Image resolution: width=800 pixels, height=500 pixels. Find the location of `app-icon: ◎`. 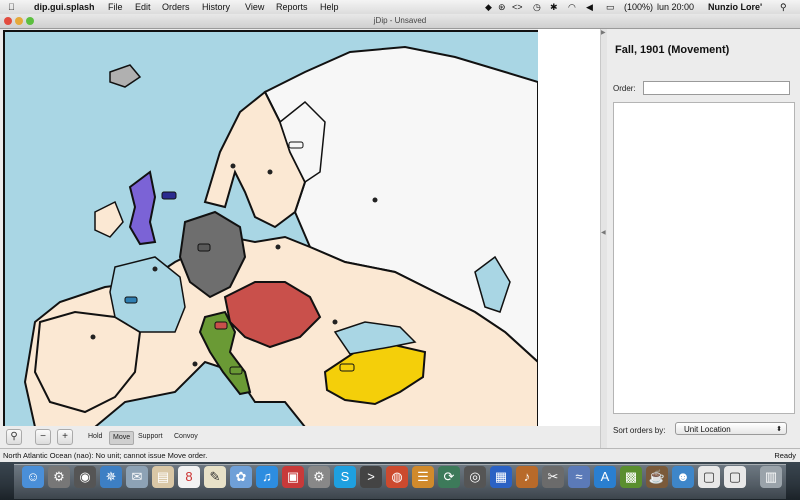

app-icon: ◎ is located at coordinates (475, 477).